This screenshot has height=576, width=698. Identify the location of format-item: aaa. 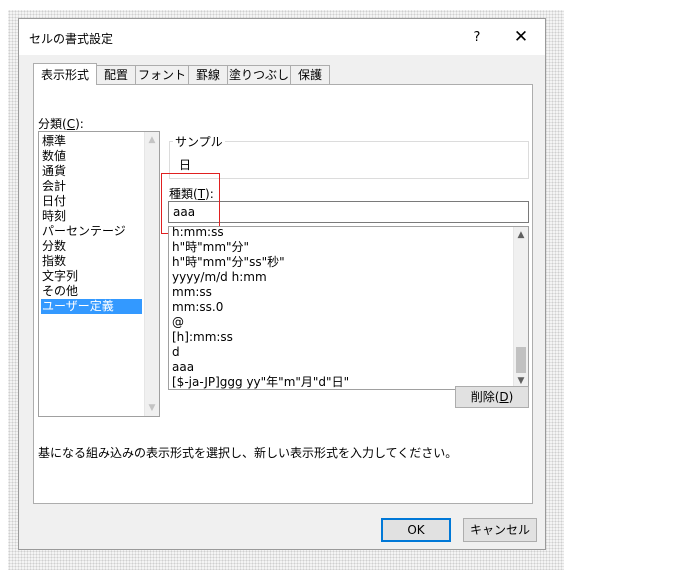
(183, 367).